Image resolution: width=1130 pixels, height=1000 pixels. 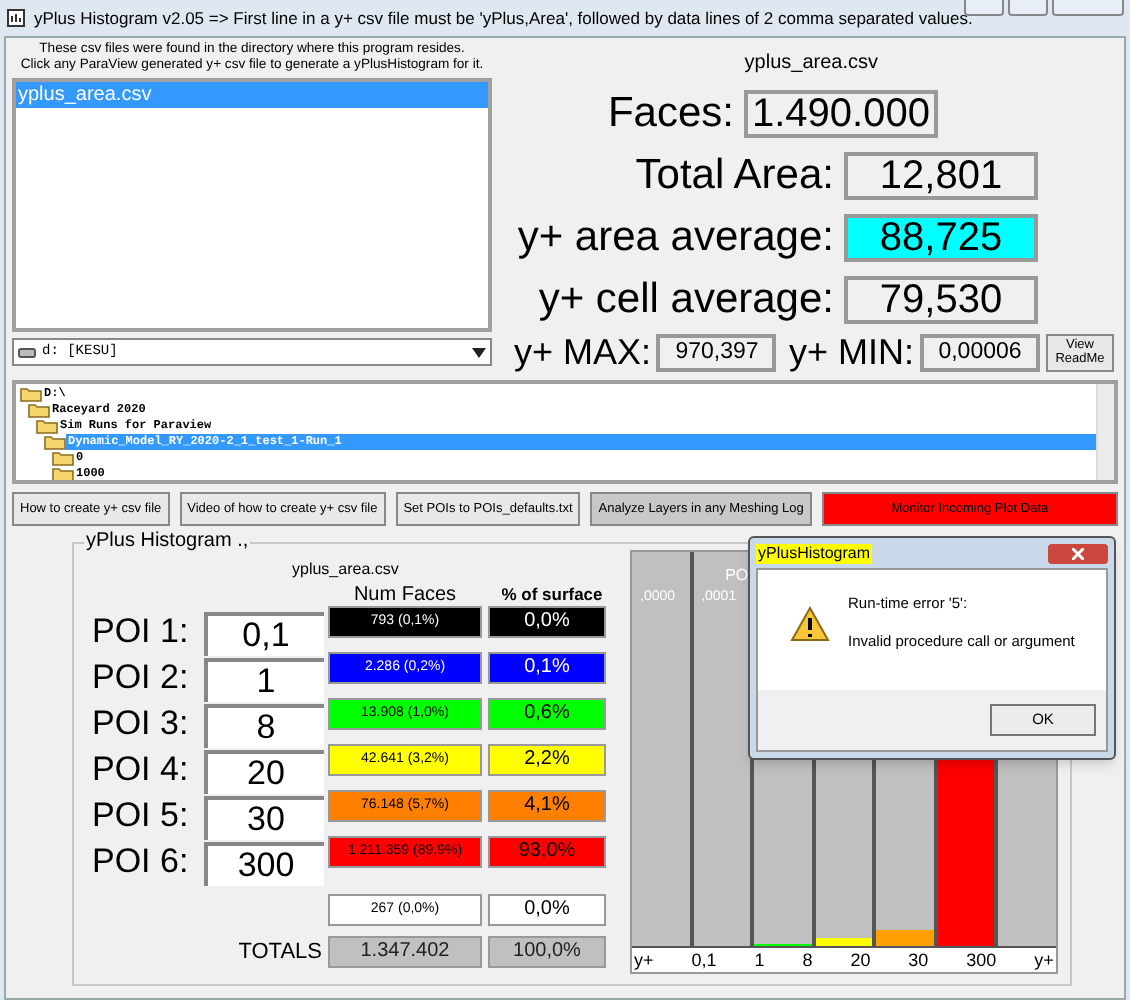 I want to click on column-header: Num Faces, so click(x=405, y=595).